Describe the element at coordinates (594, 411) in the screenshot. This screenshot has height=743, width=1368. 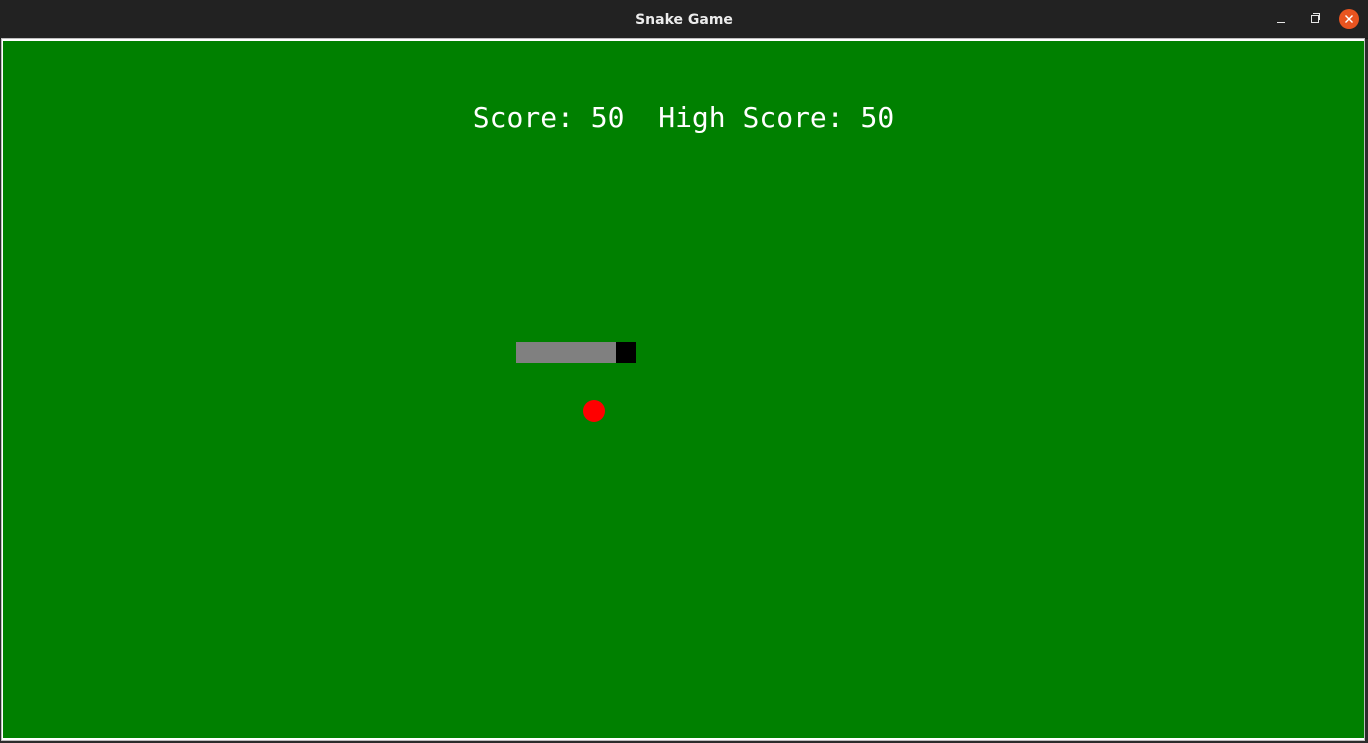
I see `food-pellet` at that location.